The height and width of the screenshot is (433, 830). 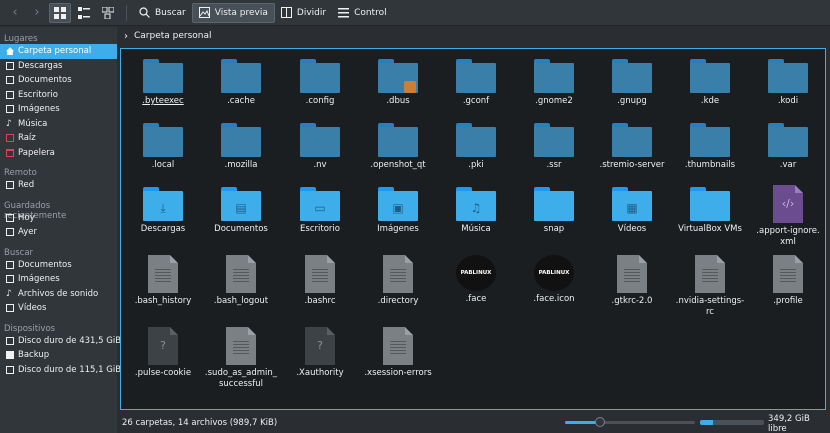 I want to click on sidebar-item-yesterday: Ayer, so click(x=58, y=232).